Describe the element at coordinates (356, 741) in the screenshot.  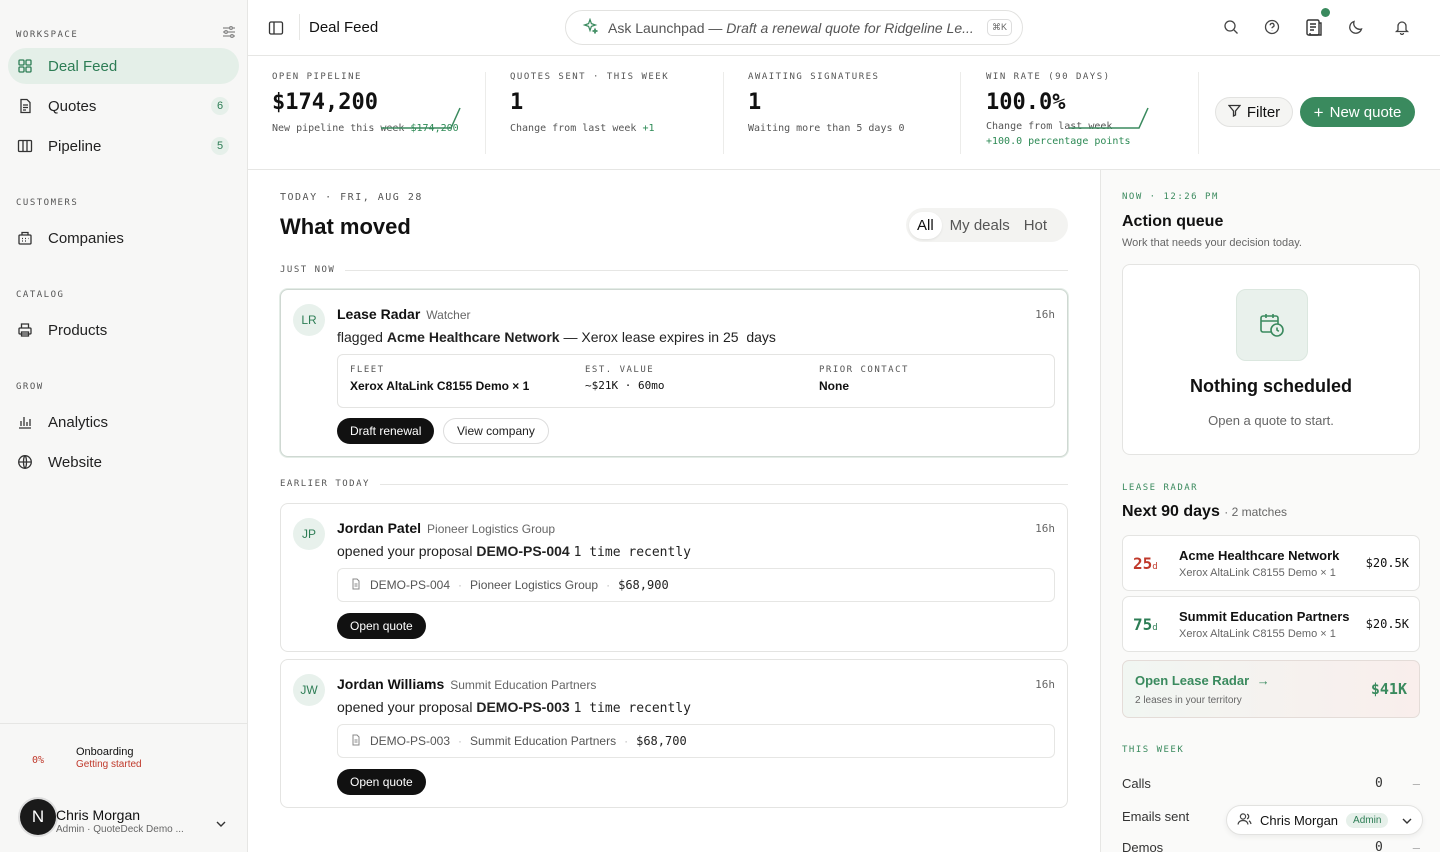
I see `file-icon` at that location.